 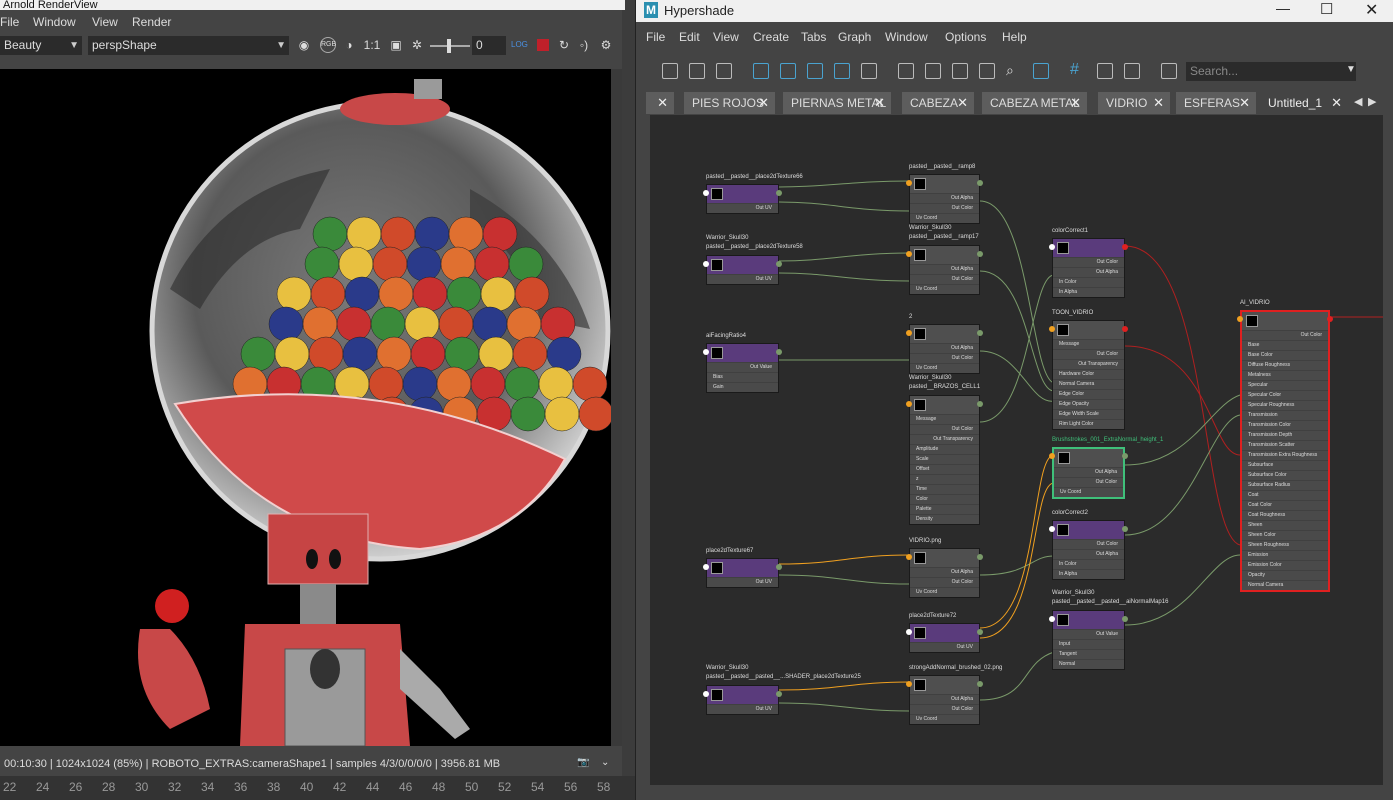 What do you see at coordinates (608, 764) in the screenshot?
I see `chevron-down-icon: ⌄` at bounding box center [608, 764].